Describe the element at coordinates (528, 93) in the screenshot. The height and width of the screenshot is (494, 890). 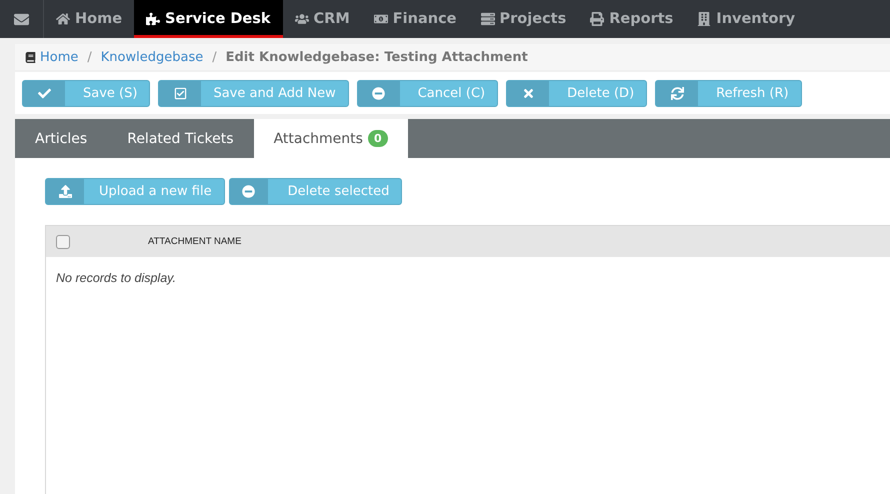
I see `close-icon` at that location.